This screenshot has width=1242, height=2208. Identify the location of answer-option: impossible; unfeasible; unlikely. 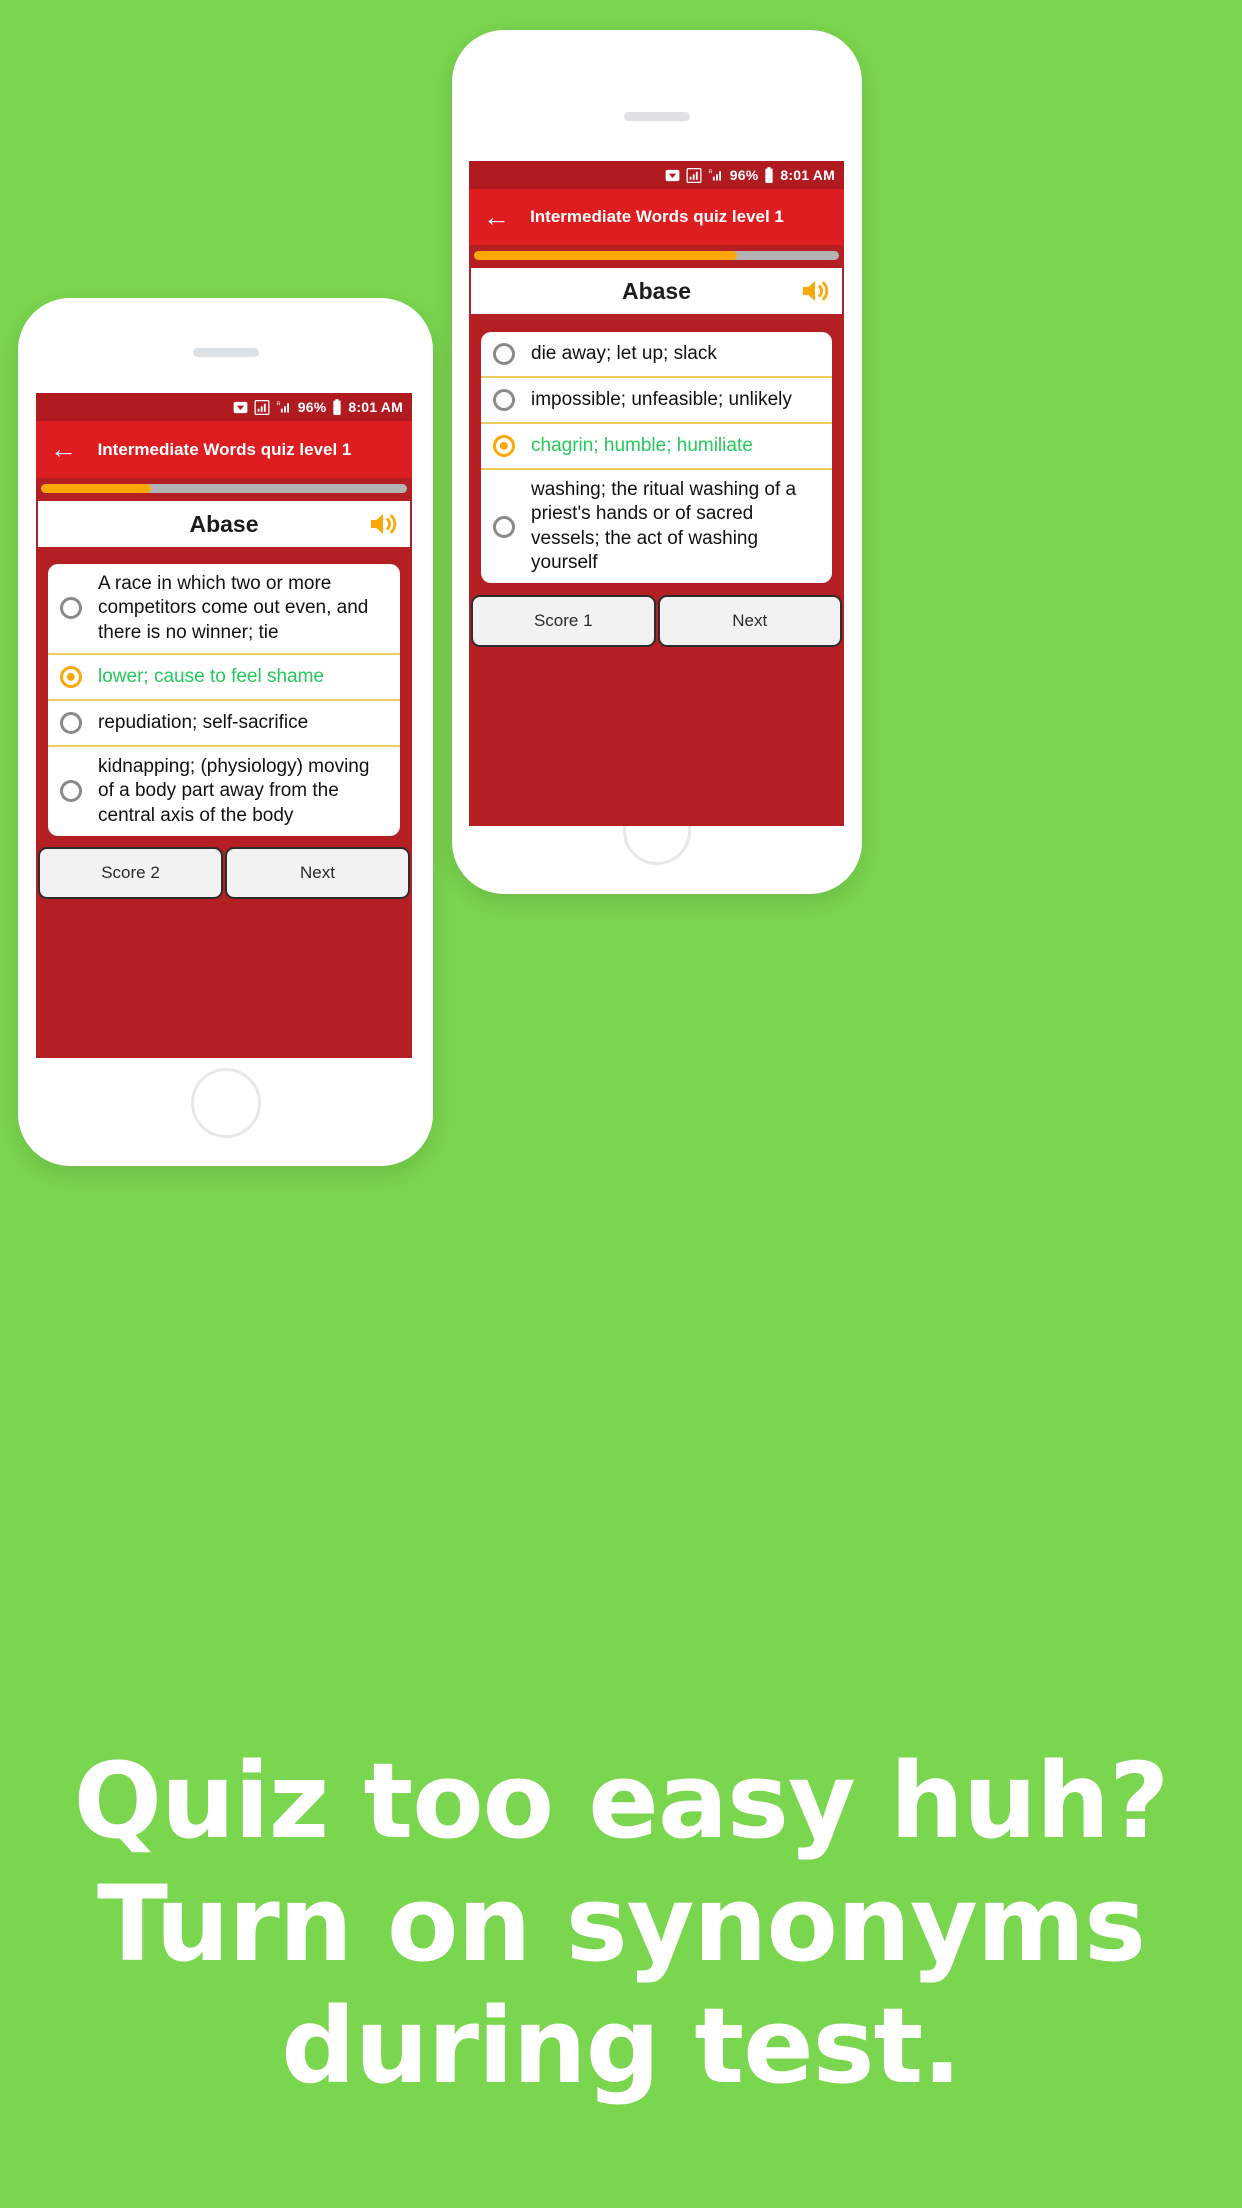
(656, 401).